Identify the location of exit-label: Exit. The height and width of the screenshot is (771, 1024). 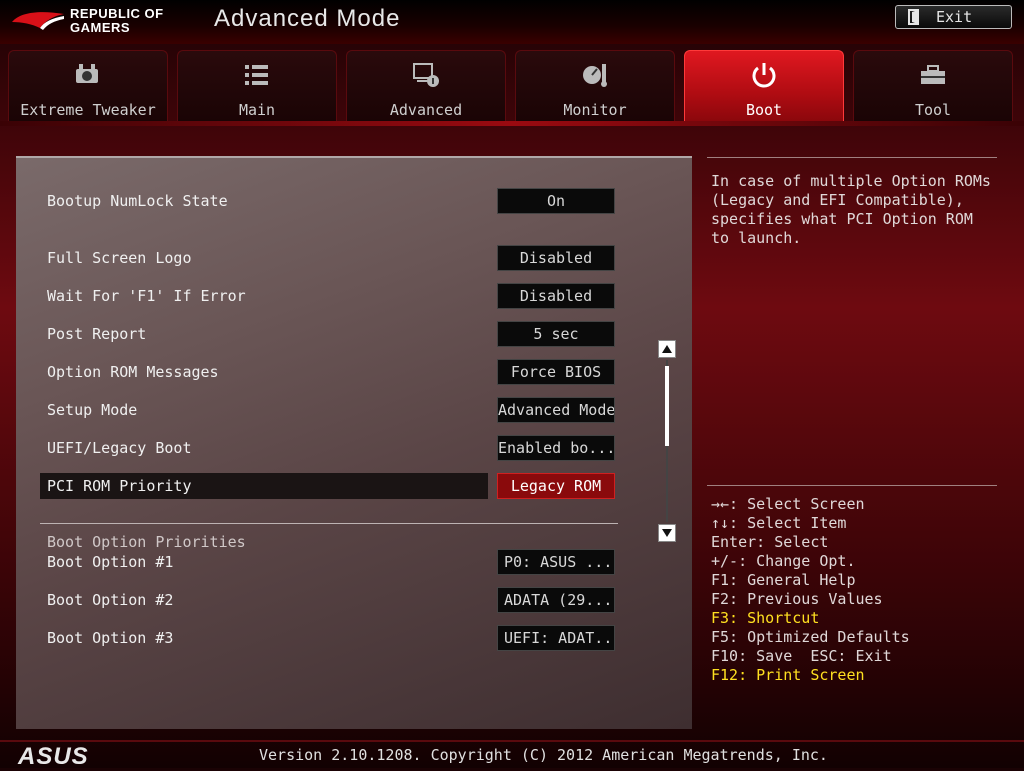
(954, 17).